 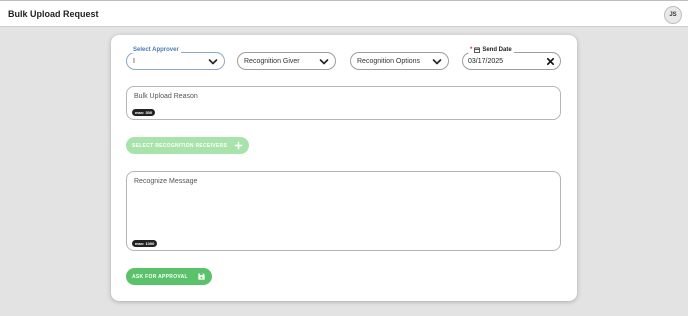 I want to click on save-icon, so click(x=201, y=276).